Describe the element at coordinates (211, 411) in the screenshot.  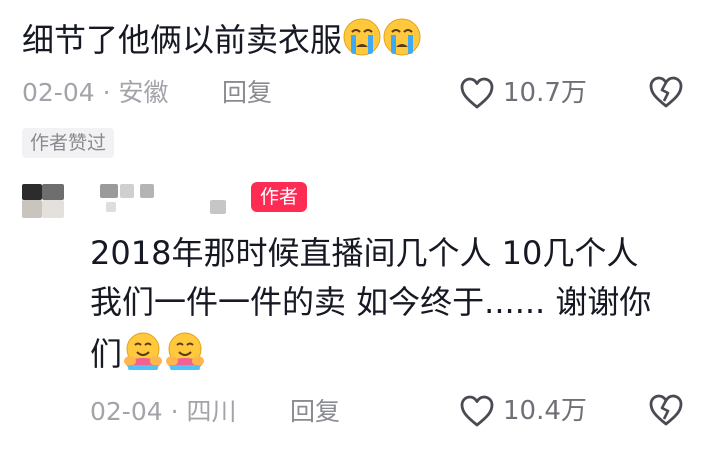
I see `comment-2-location: 四川` at that location.